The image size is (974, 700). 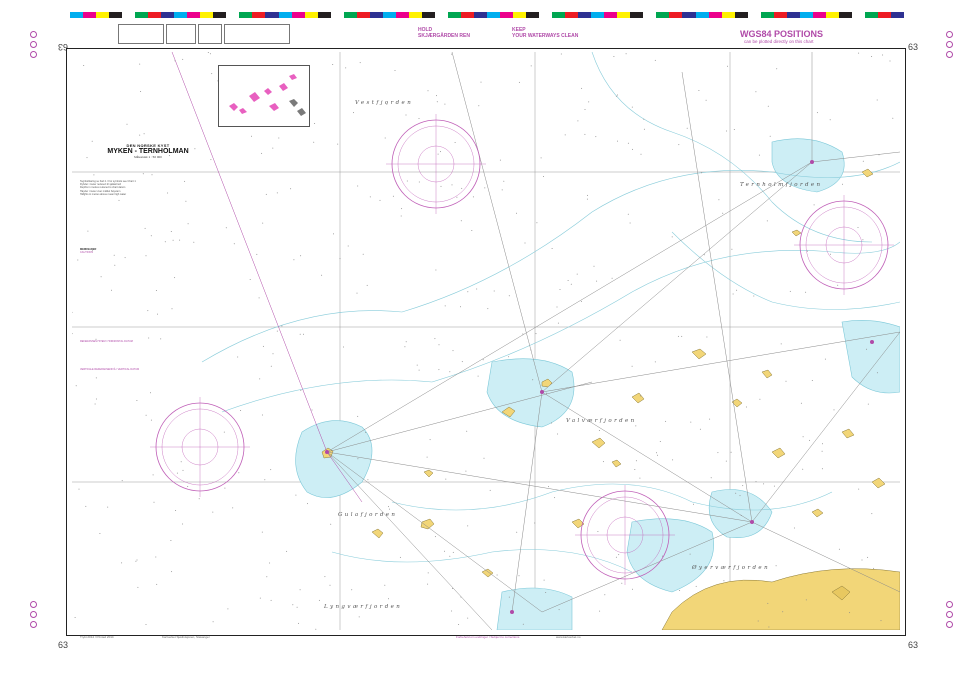 I want to click on place-oyervaerfjorden: Øyerværfjorden, so click(x=731, y=568).